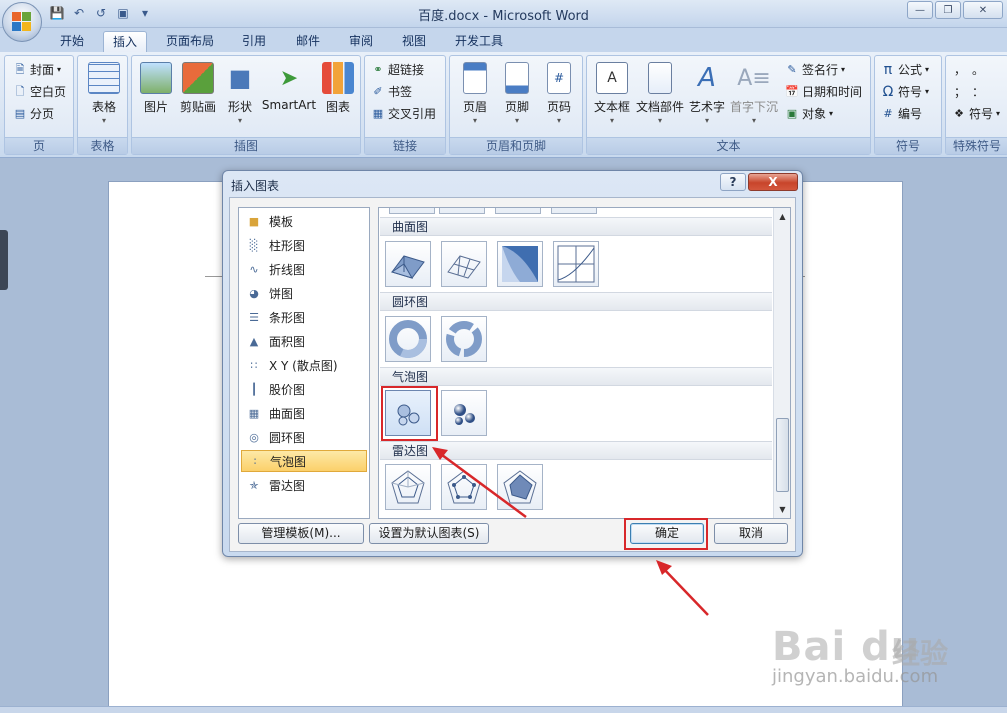 The width and height of the screenshot is (1007, 713). I want to click on scroll-up-icon: ▲, so click(782, 216).